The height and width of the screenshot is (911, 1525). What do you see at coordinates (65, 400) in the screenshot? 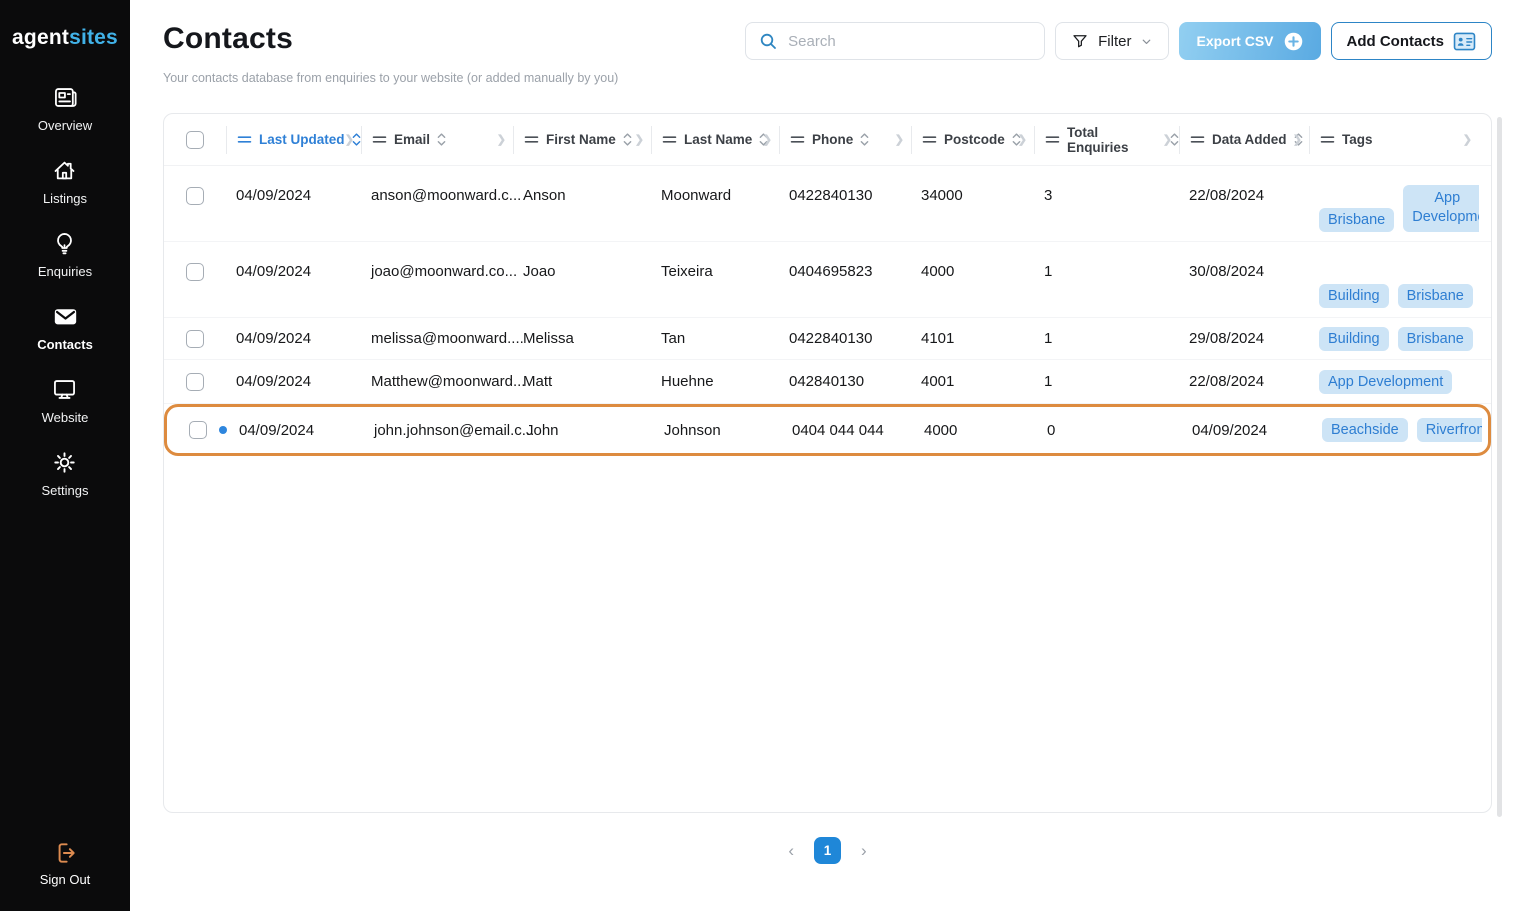
I see `sidebar-item-website: Website` at bounding box center [65, 400].